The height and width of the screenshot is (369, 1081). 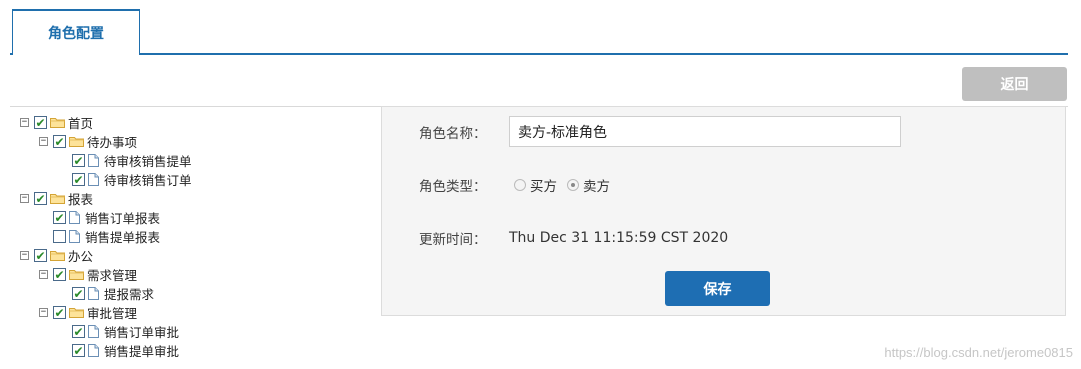 I want to click on tree-node-label: 销售提单审批, so click(x=141, y=350).